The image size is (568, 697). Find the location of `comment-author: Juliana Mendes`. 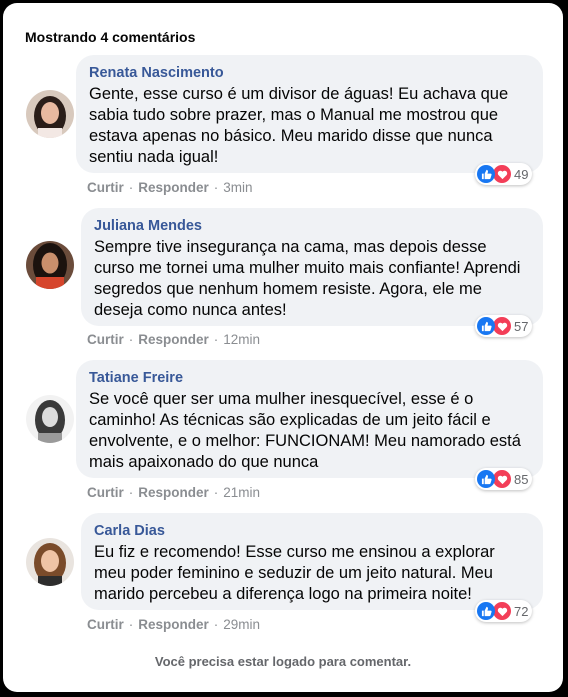

comment-author: Juliana Mendes is located at coordinates (312, 226).